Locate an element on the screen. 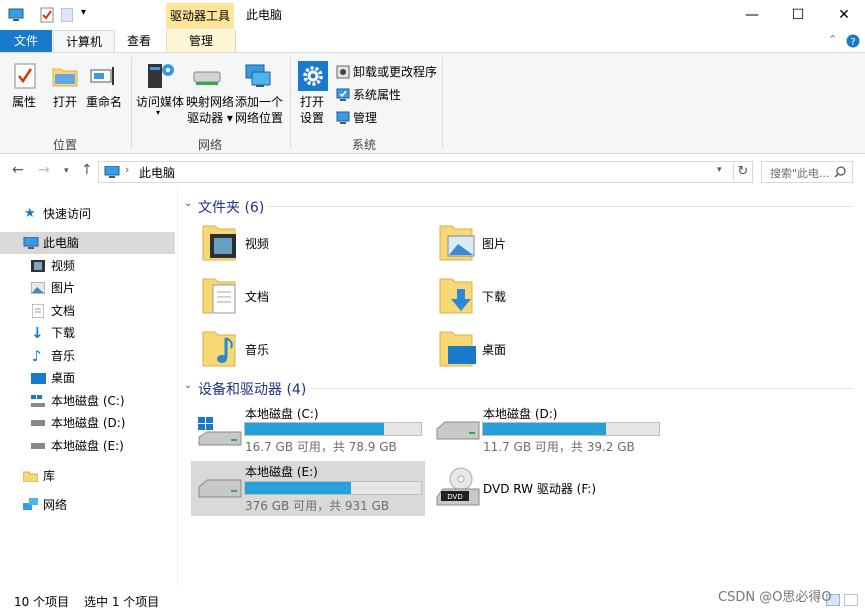 The height and width of the screenshot is (612, 865). maximize-button: ☐ is located at coordinates (798, 15).